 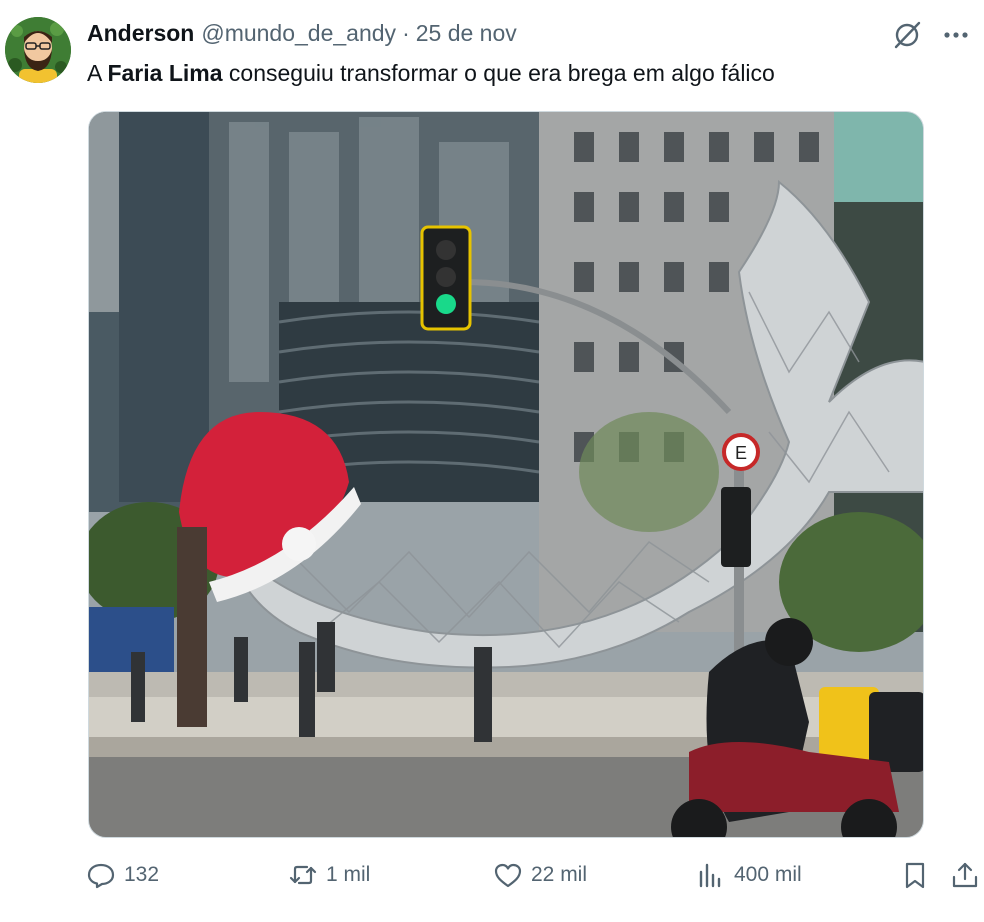 What do you see at coordinates (741, 453) in the screenshot?
I see `svg-text: E` at bounding box center [741, 453].